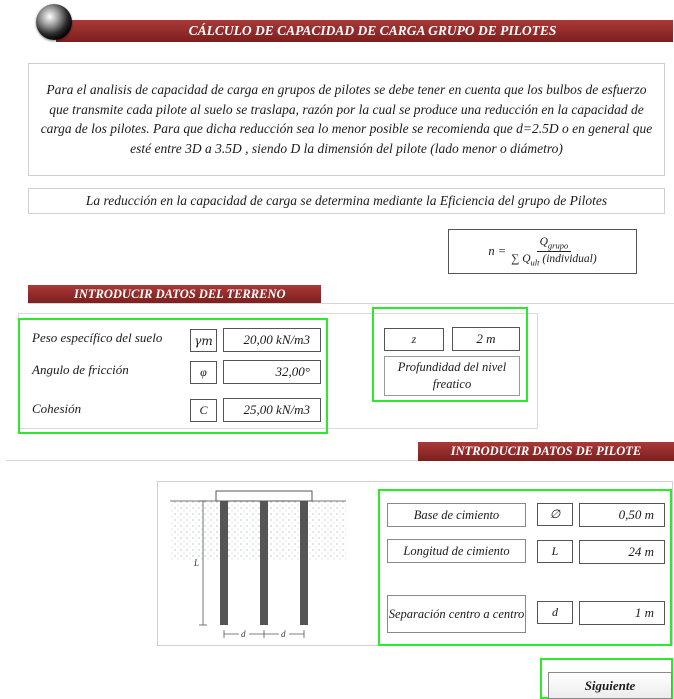  I want to click on unit-weight-label: Peso específico del suelo, so click(97, 337).